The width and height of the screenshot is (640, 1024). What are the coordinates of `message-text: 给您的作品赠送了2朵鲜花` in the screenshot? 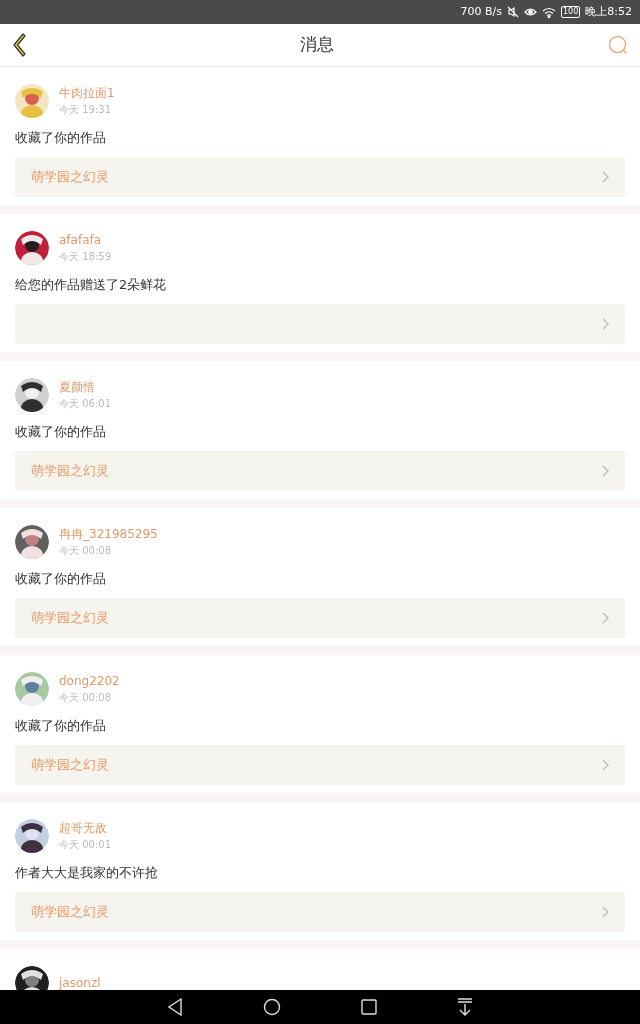 It's located at (91, 285).